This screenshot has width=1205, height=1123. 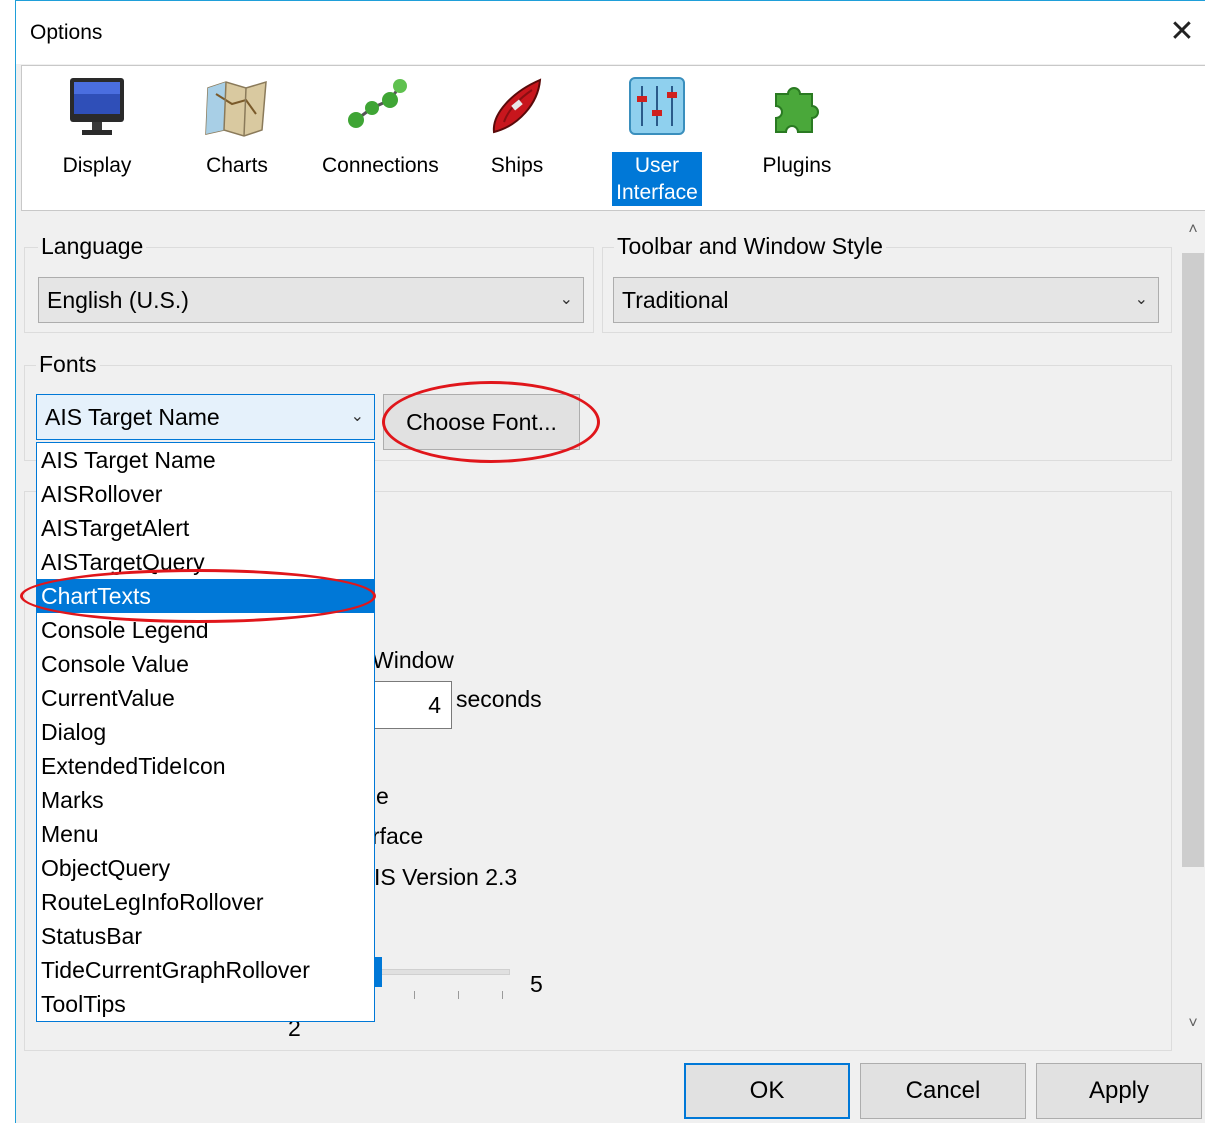 What do you see at coordinates (380, 165) in the screenshot?
I see `tab-connections-label: Connections` at bounding box center [380, 165].